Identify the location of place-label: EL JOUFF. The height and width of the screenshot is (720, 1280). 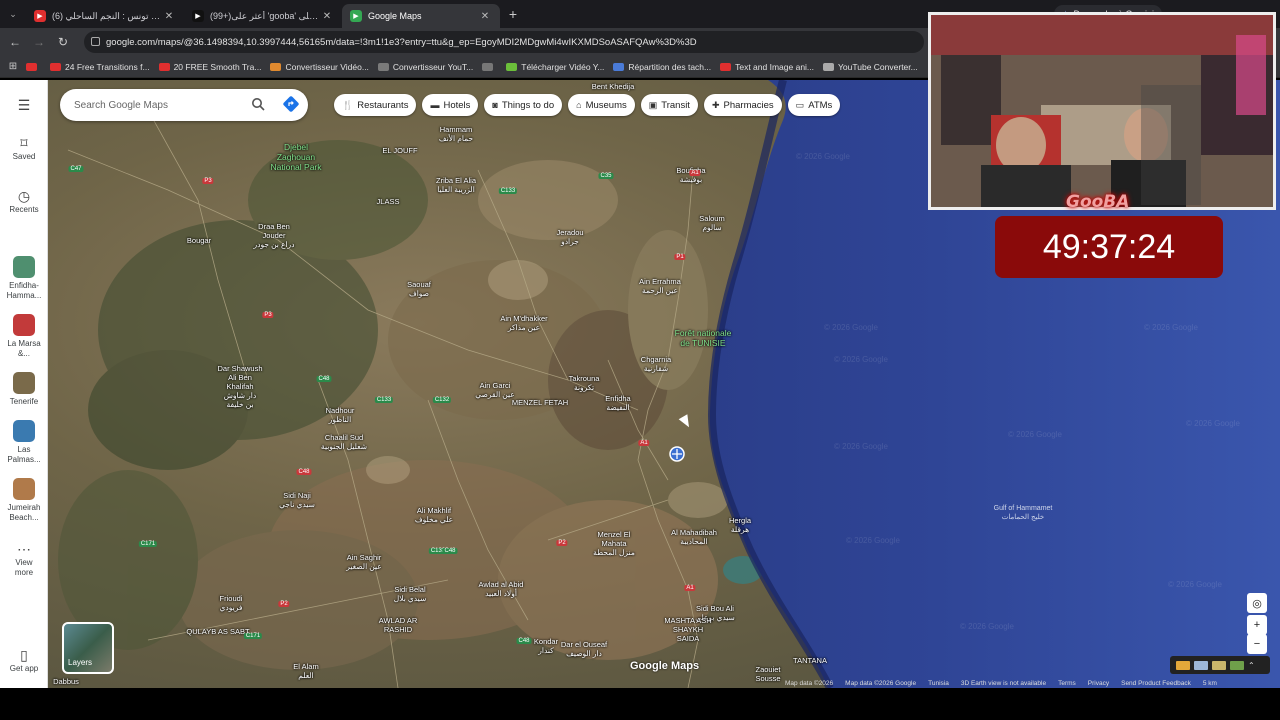
(399, 150).